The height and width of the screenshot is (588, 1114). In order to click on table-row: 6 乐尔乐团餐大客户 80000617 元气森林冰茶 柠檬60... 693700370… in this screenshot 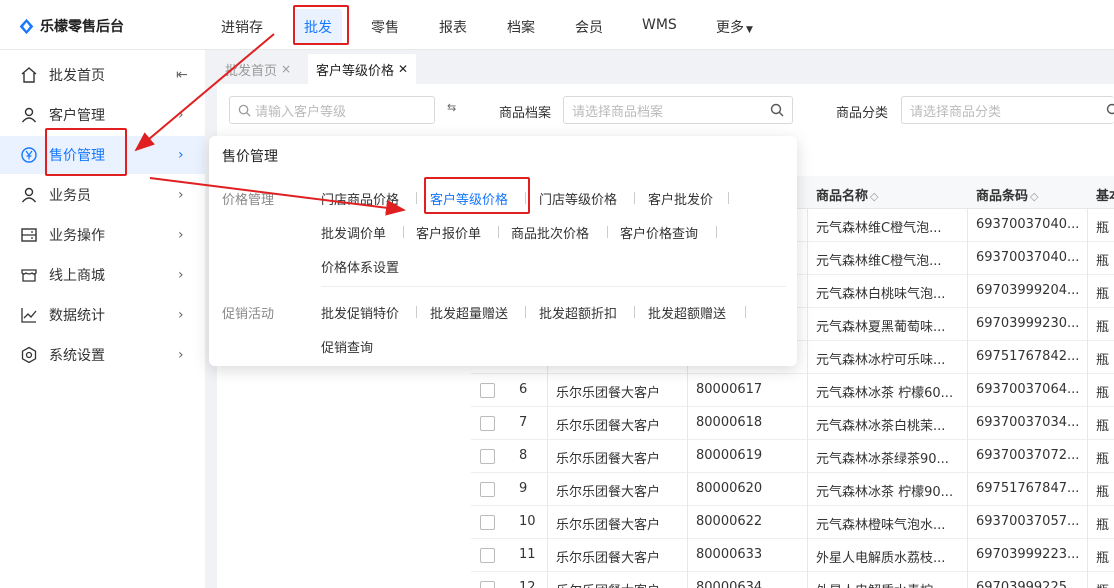, I will do `click(792, 390)`.